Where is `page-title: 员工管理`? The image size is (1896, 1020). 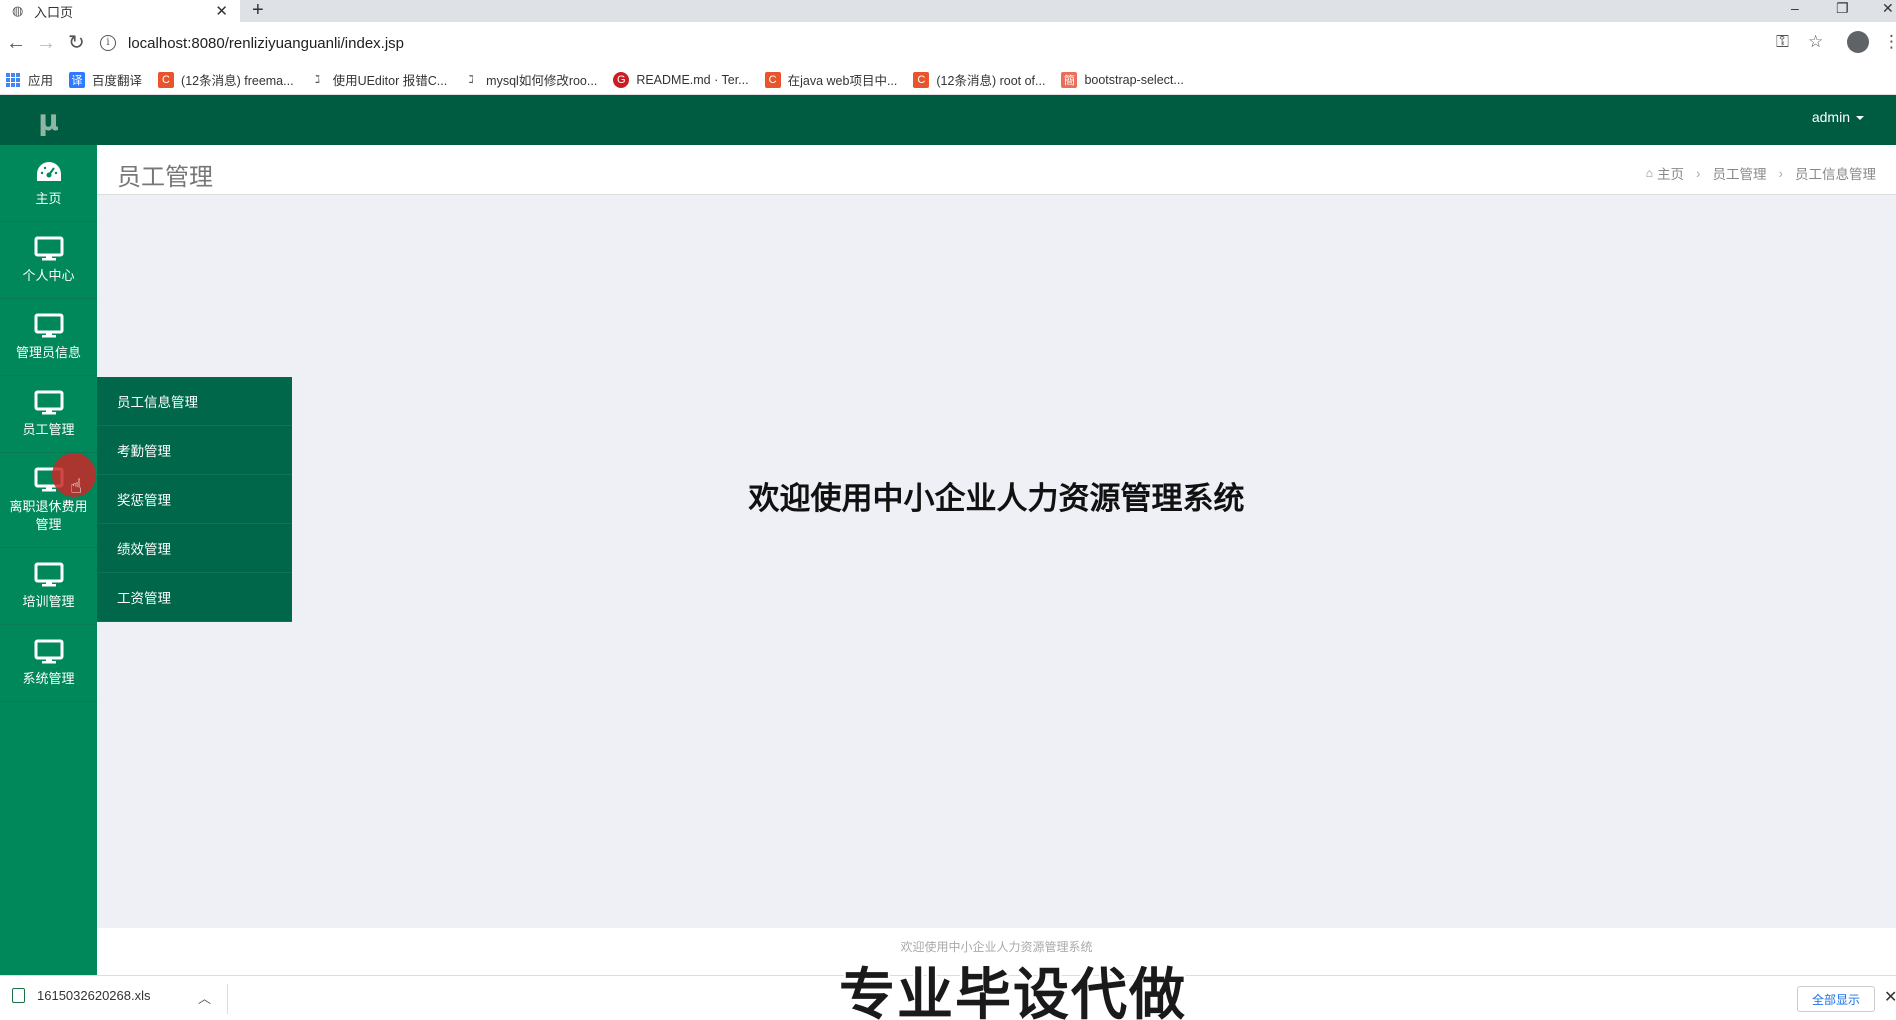
page-title: 员工管理 is located at coordinates (165, 177).